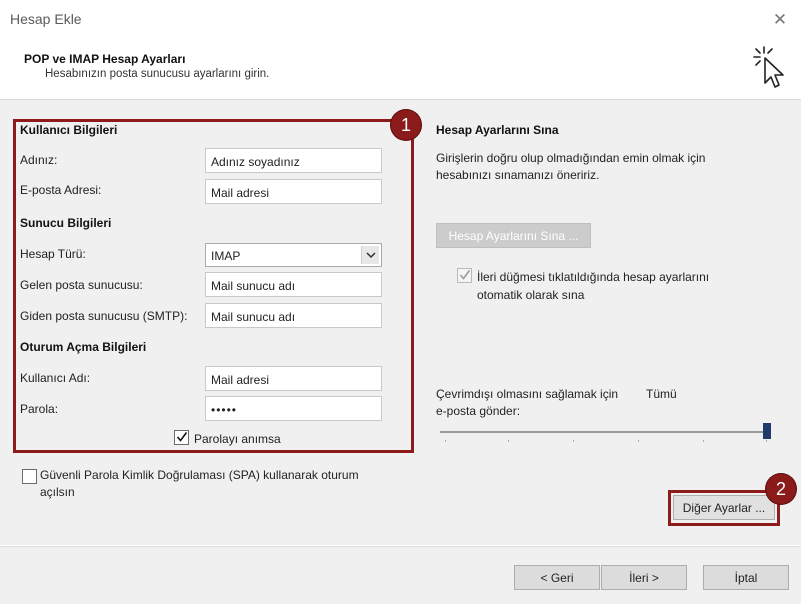  I want to click on back-button: < Geri, so click(557, 577).